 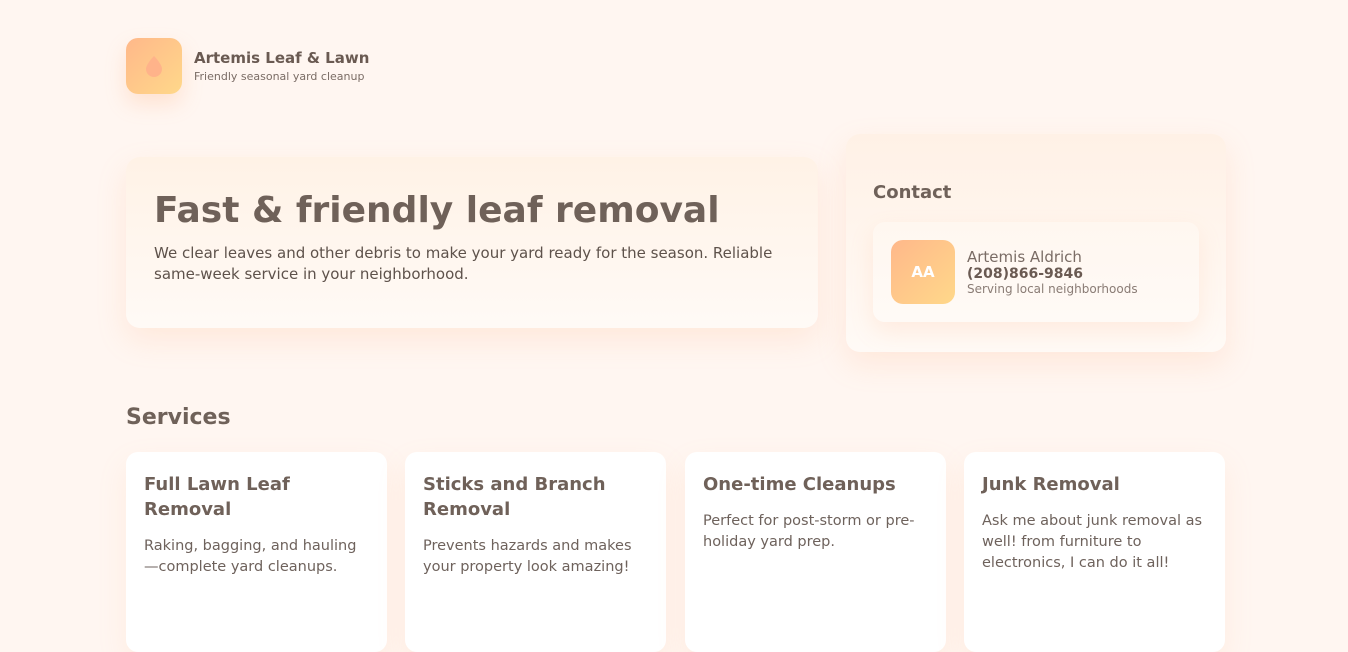 What do you see at coordinates (178, 417) in the screenshot?
I see `services-title: Services` at bounding box center [178, 417].